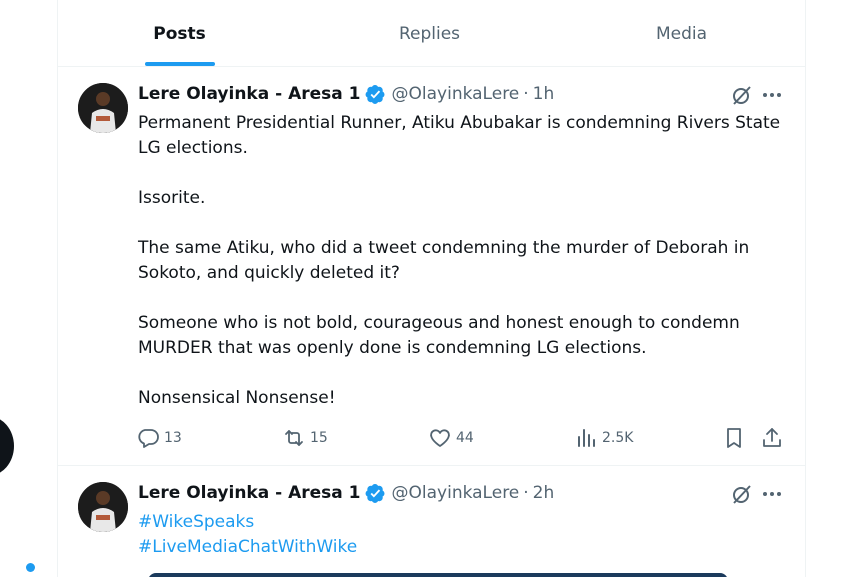  I want to click on reply-button: 13, so click(159, 438).